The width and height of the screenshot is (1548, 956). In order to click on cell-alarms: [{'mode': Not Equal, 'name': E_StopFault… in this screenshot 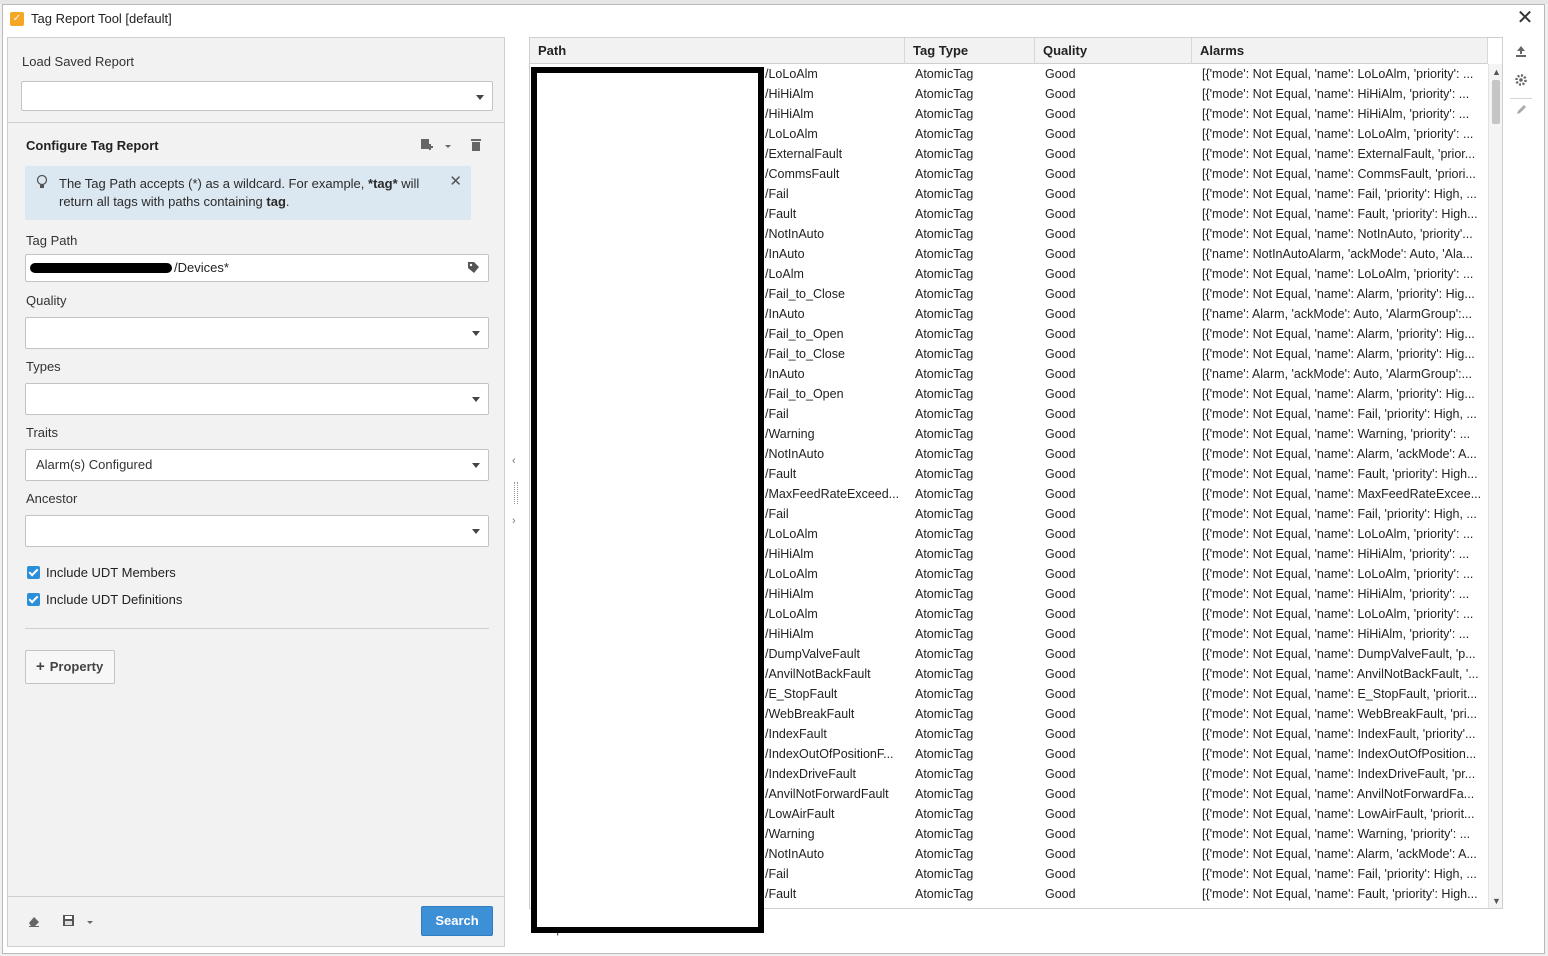, I will do `click(1340, 694)`.